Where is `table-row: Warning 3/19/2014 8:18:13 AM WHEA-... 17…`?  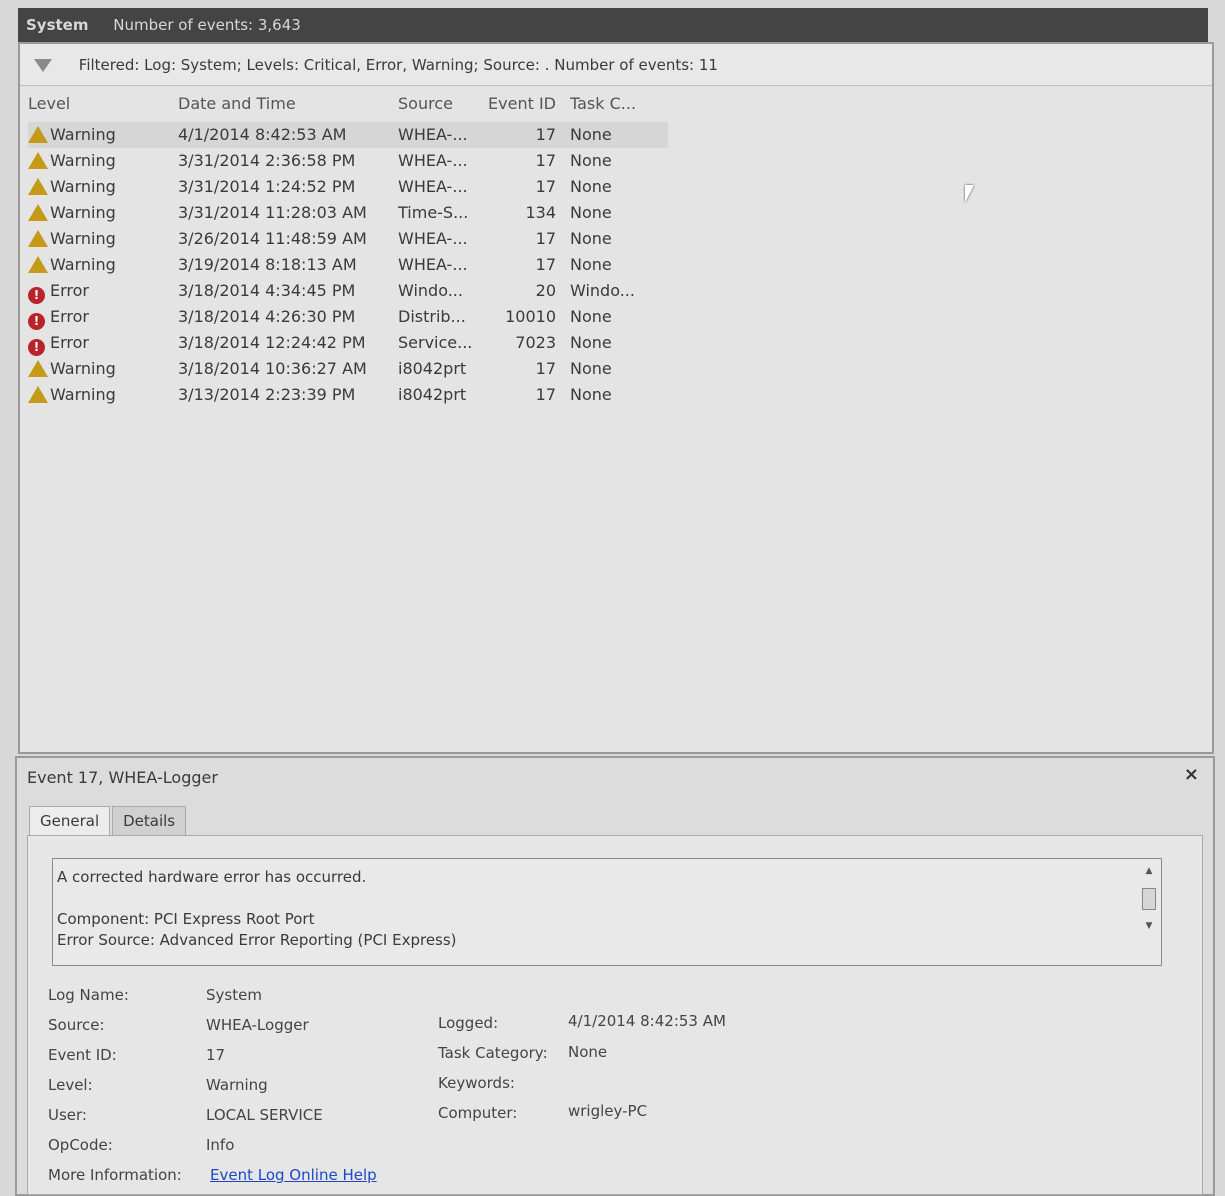 table-row: Warning 3/19/2014 8:18:13 AM WHEA-... 17… is located at coordinates (348, 265).